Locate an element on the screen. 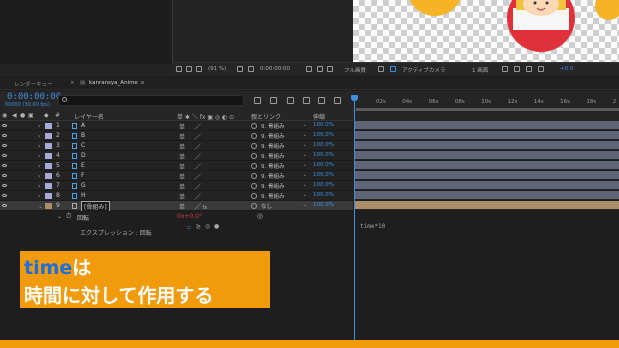 Image resolution: width=619 pixels, height=348 pixels. current-time-display: 0:00:00:00 is located at coordinates (34, 97).